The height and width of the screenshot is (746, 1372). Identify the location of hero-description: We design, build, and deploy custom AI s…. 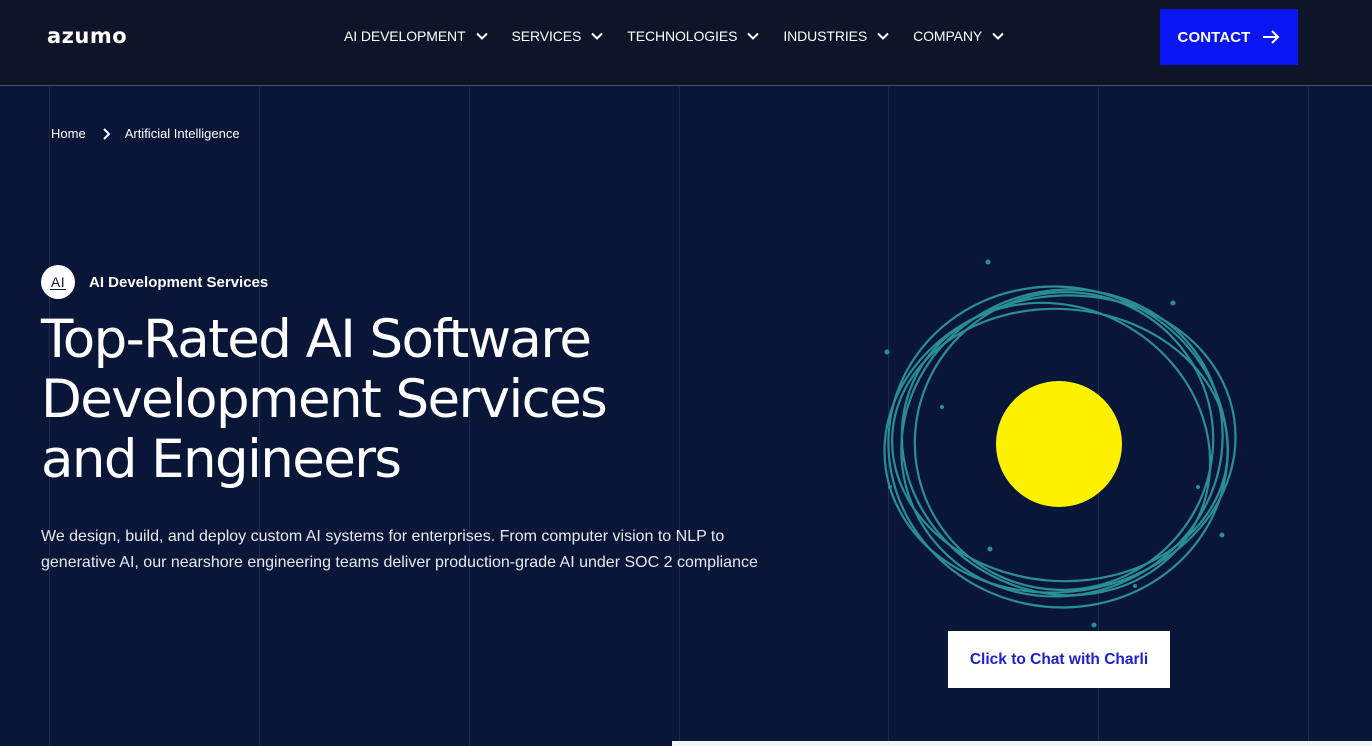
(399, 549).